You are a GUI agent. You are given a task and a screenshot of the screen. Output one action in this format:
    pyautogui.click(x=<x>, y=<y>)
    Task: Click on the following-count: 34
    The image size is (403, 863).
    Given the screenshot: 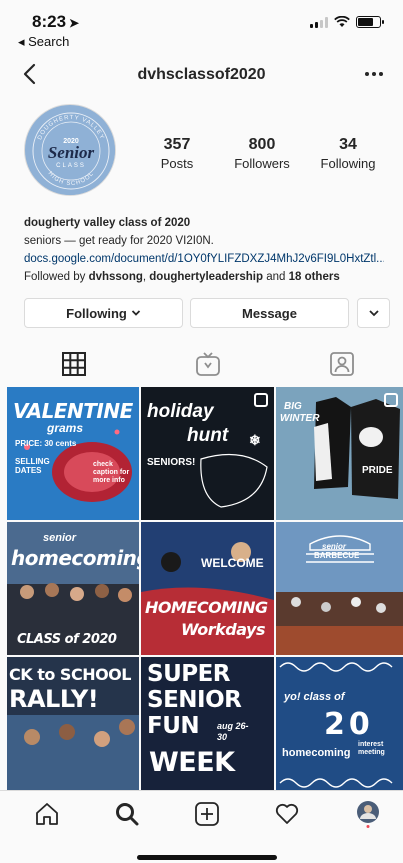 What is the action you would take?
    pyautogui.click(x=348, y=144)
    